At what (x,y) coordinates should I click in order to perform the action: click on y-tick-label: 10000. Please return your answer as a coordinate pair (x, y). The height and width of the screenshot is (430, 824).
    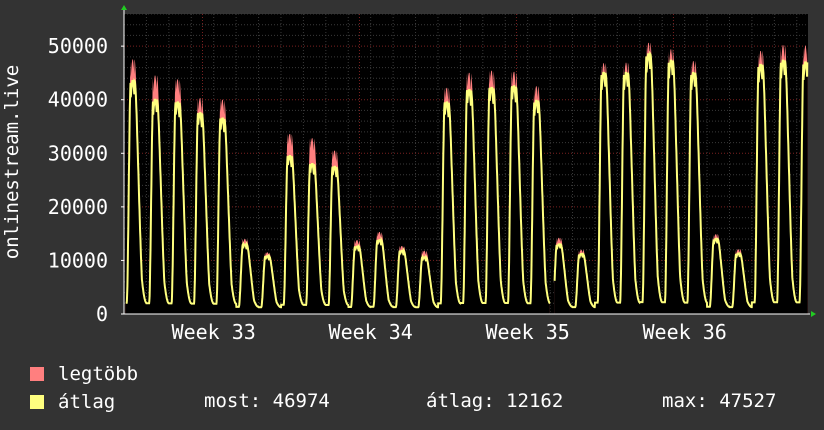
    Looking at the image, I should click on (78, 260).